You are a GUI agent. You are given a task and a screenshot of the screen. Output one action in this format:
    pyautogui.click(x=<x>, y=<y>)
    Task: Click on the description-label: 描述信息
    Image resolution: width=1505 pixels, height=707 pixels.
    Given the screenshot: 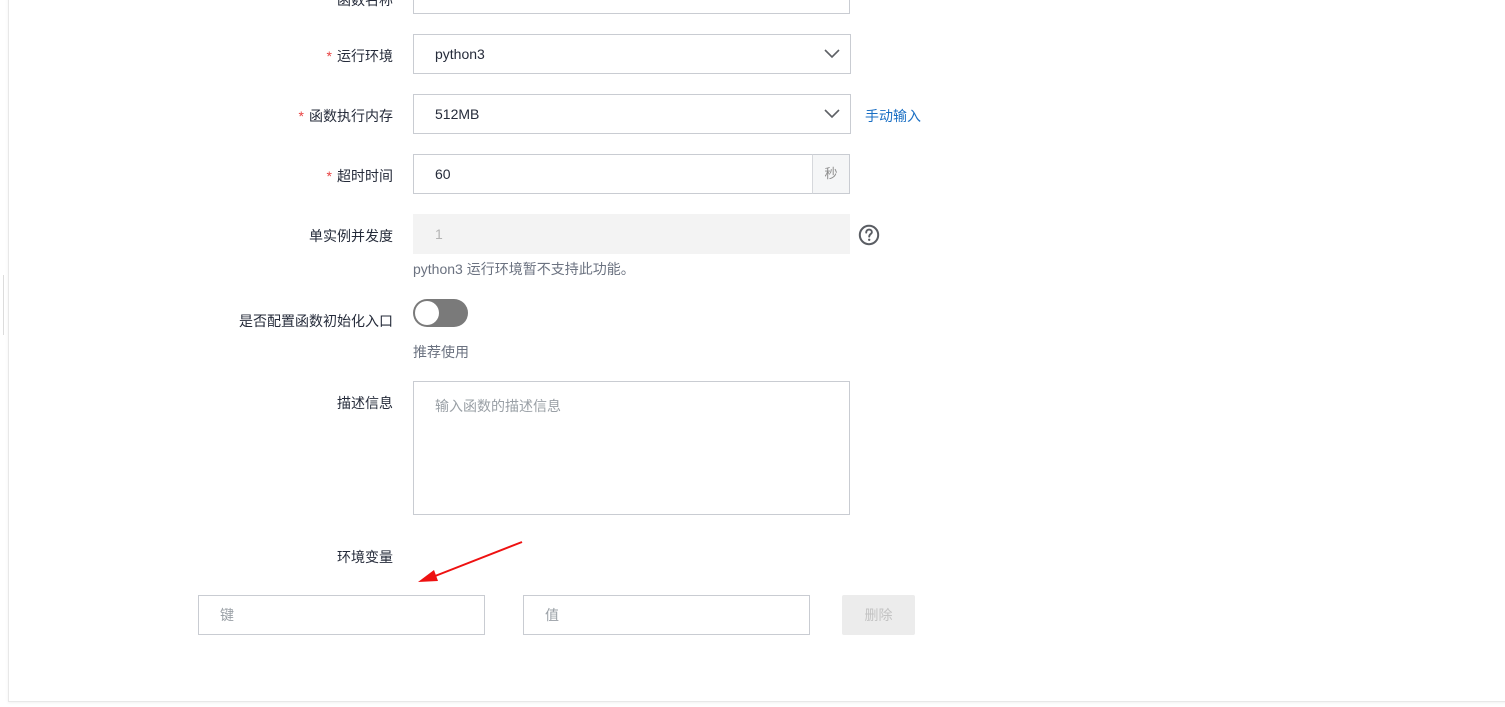 What is the action you would take?
    pyautogui.click(x=365, y=403)
    